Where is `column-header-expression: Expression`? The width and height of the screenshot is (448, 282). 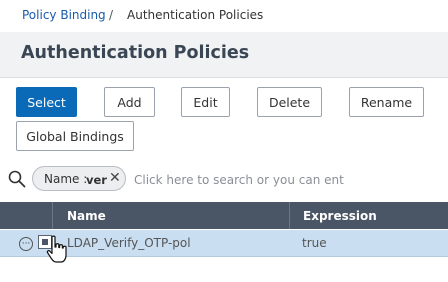
column-header-expression: Expression is located at coordinates (340, 215).